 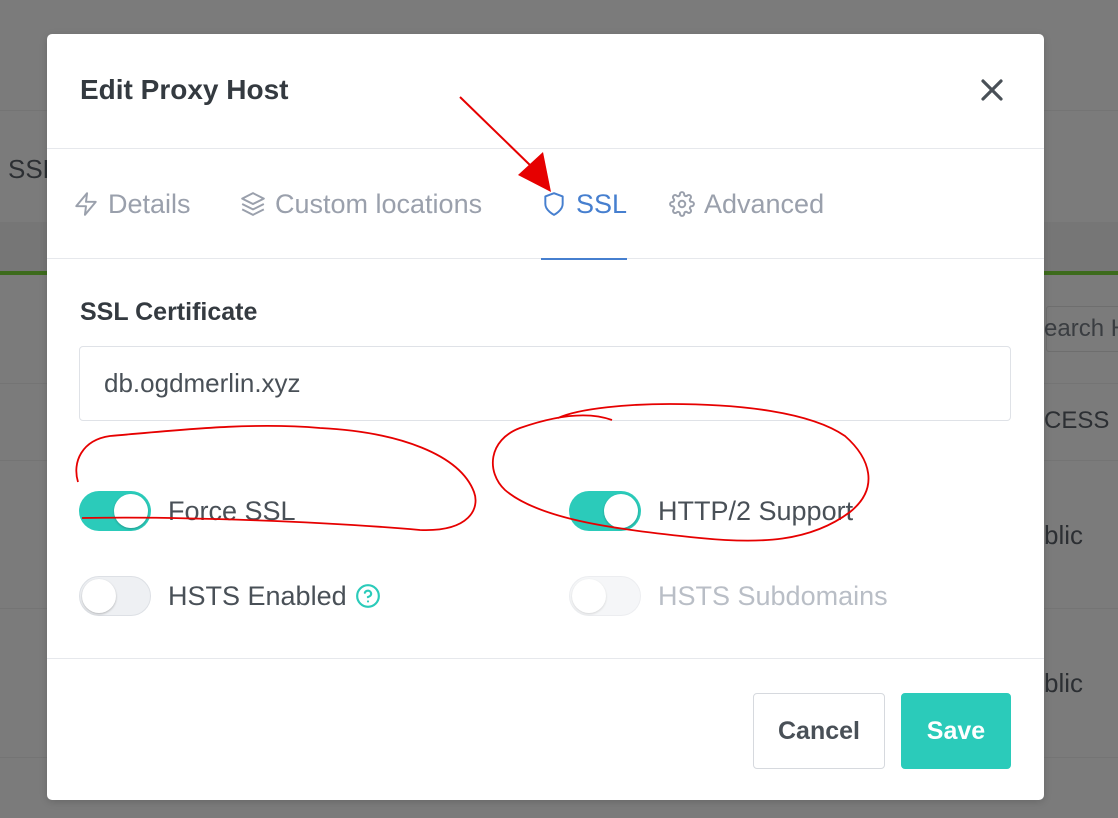 I want to click on force-ssl-switch, so click(x=115, y=511).